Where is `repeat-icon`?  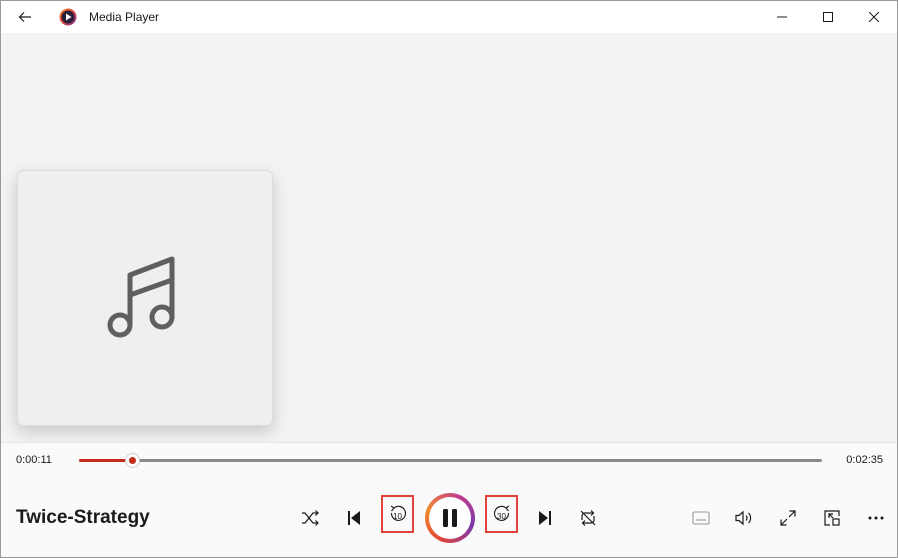
repeat-icon is located at coordinates (588, 518).